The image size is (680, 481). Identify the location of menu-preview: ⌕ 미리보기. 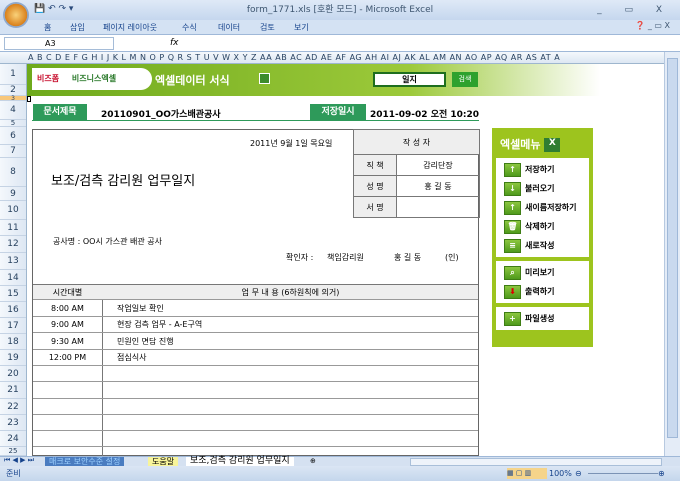
(542, 272).